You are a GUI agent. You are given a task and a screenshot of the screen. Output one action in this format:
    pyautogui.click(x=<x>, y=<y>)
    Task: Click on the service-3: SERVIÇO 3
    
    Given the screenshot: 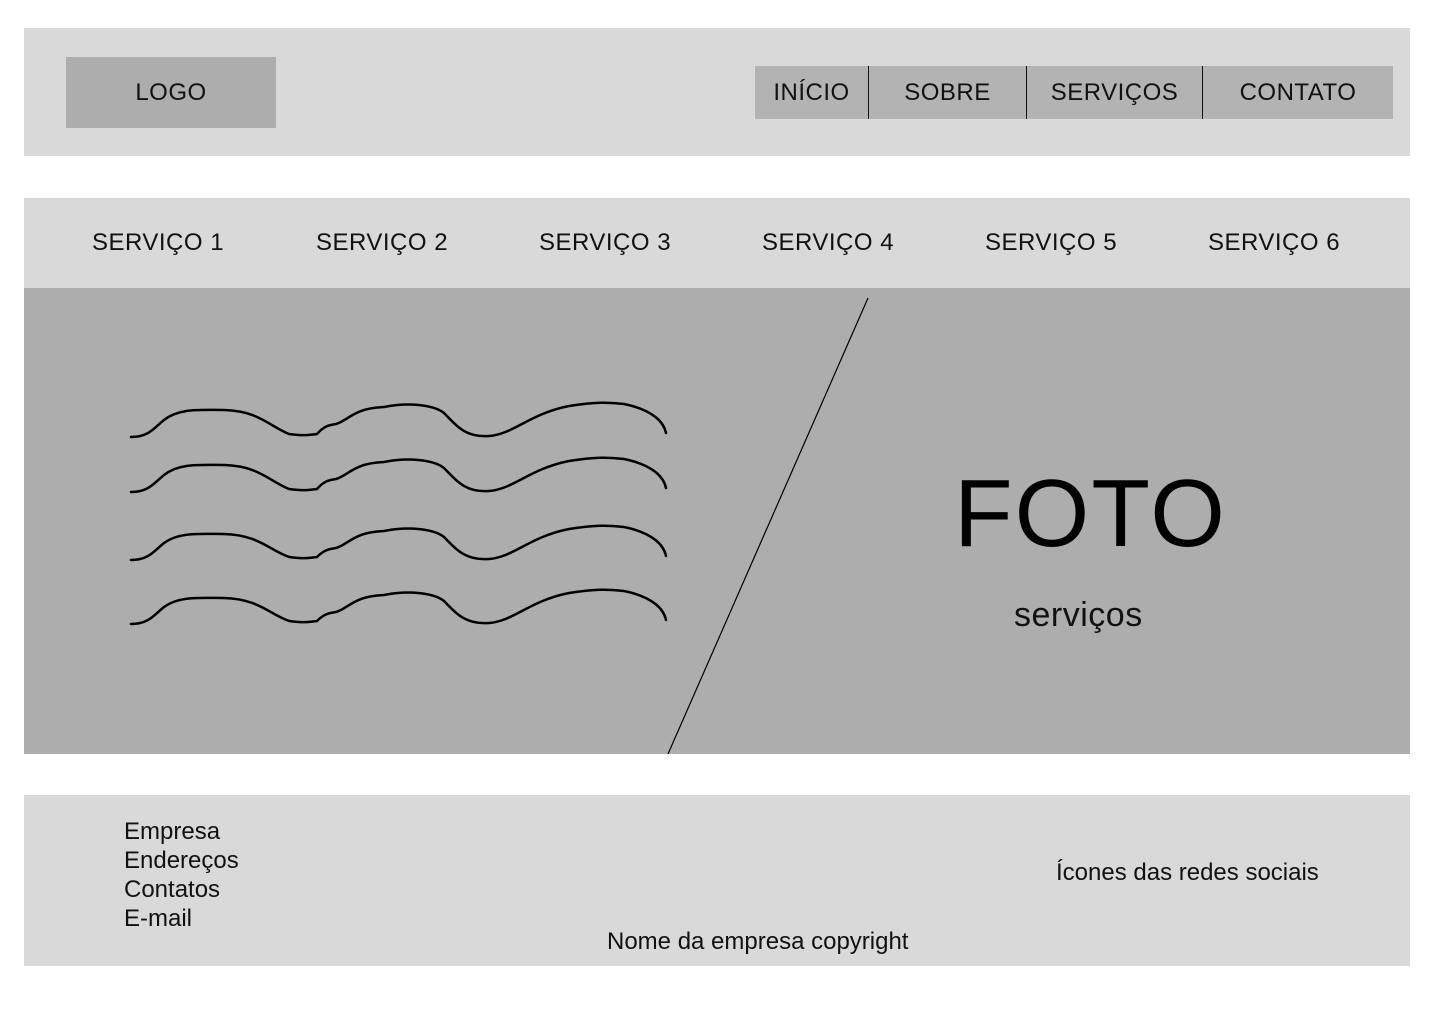 What is the action you would take?
    pyautogui.click(x=605, y=243)
    